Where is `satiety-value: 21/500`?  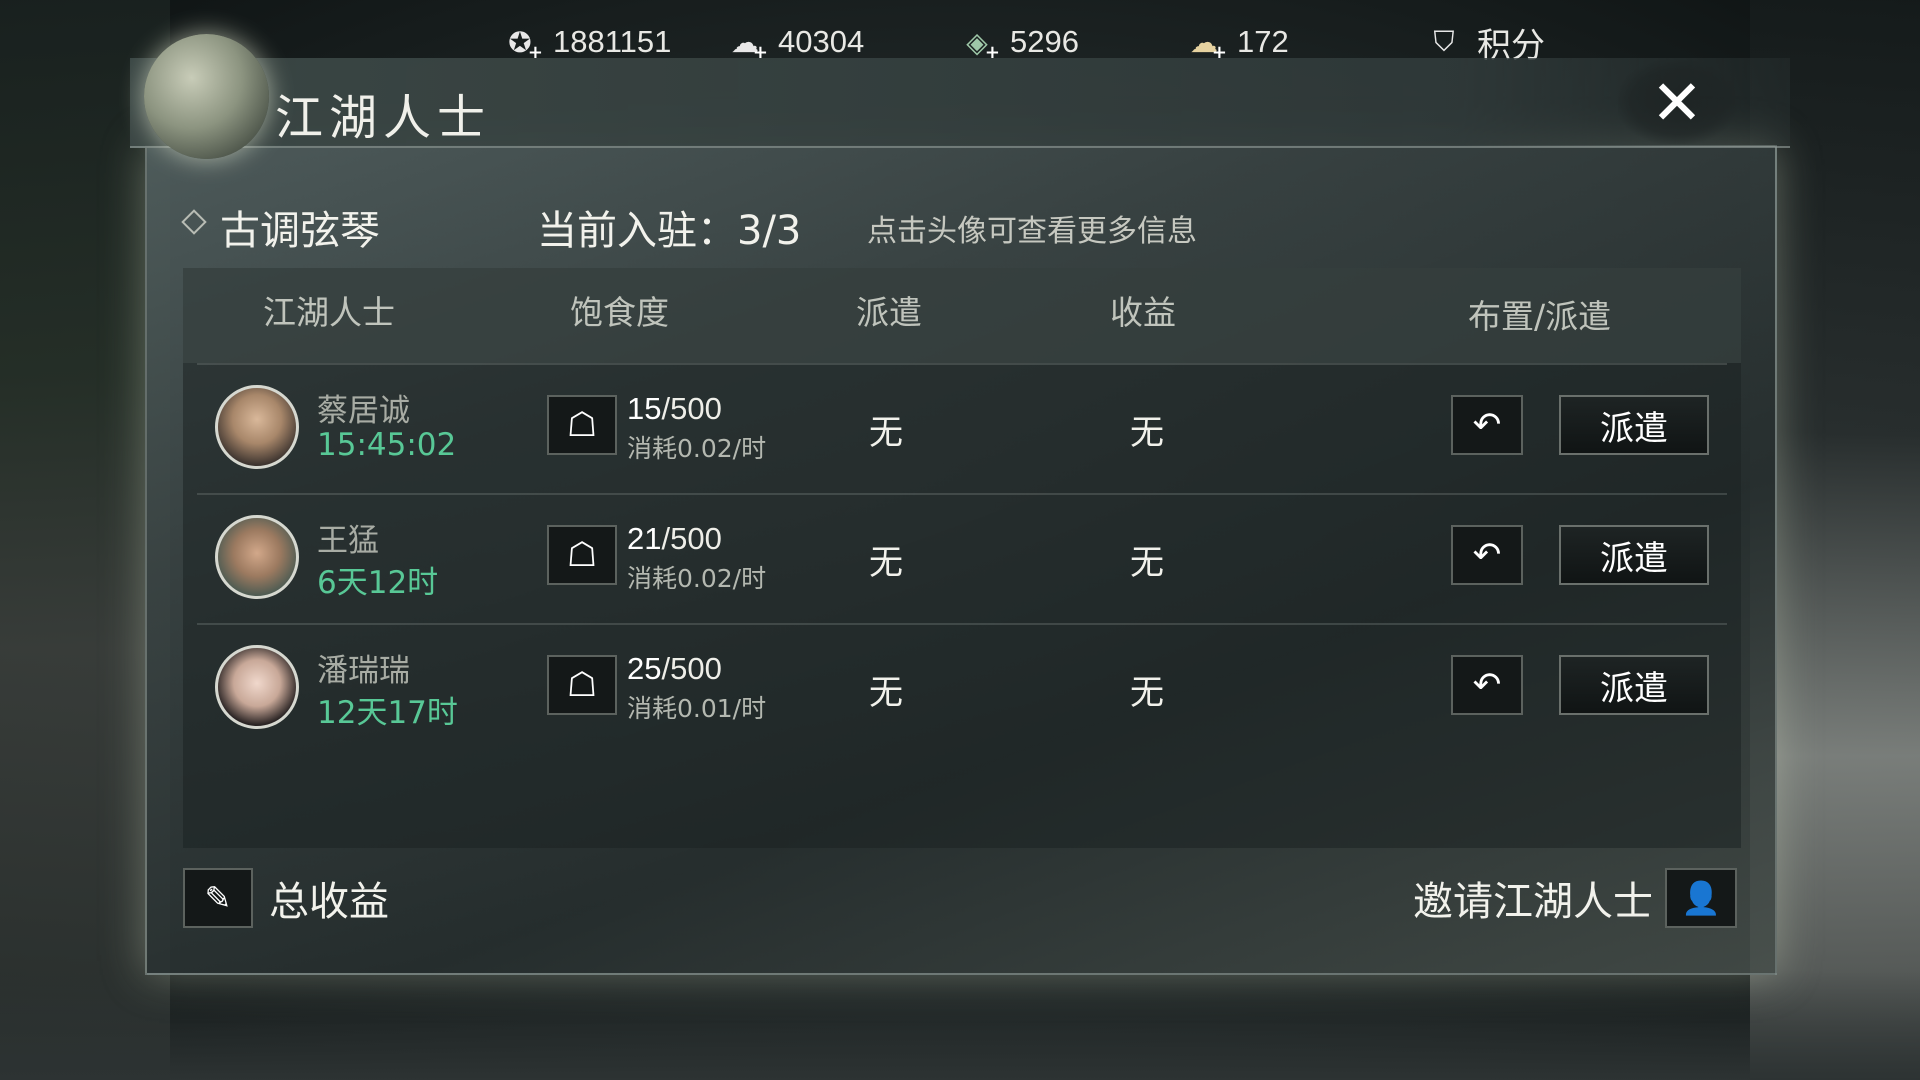 satiety-value: 21/500 is located at coordinates (674, 538).